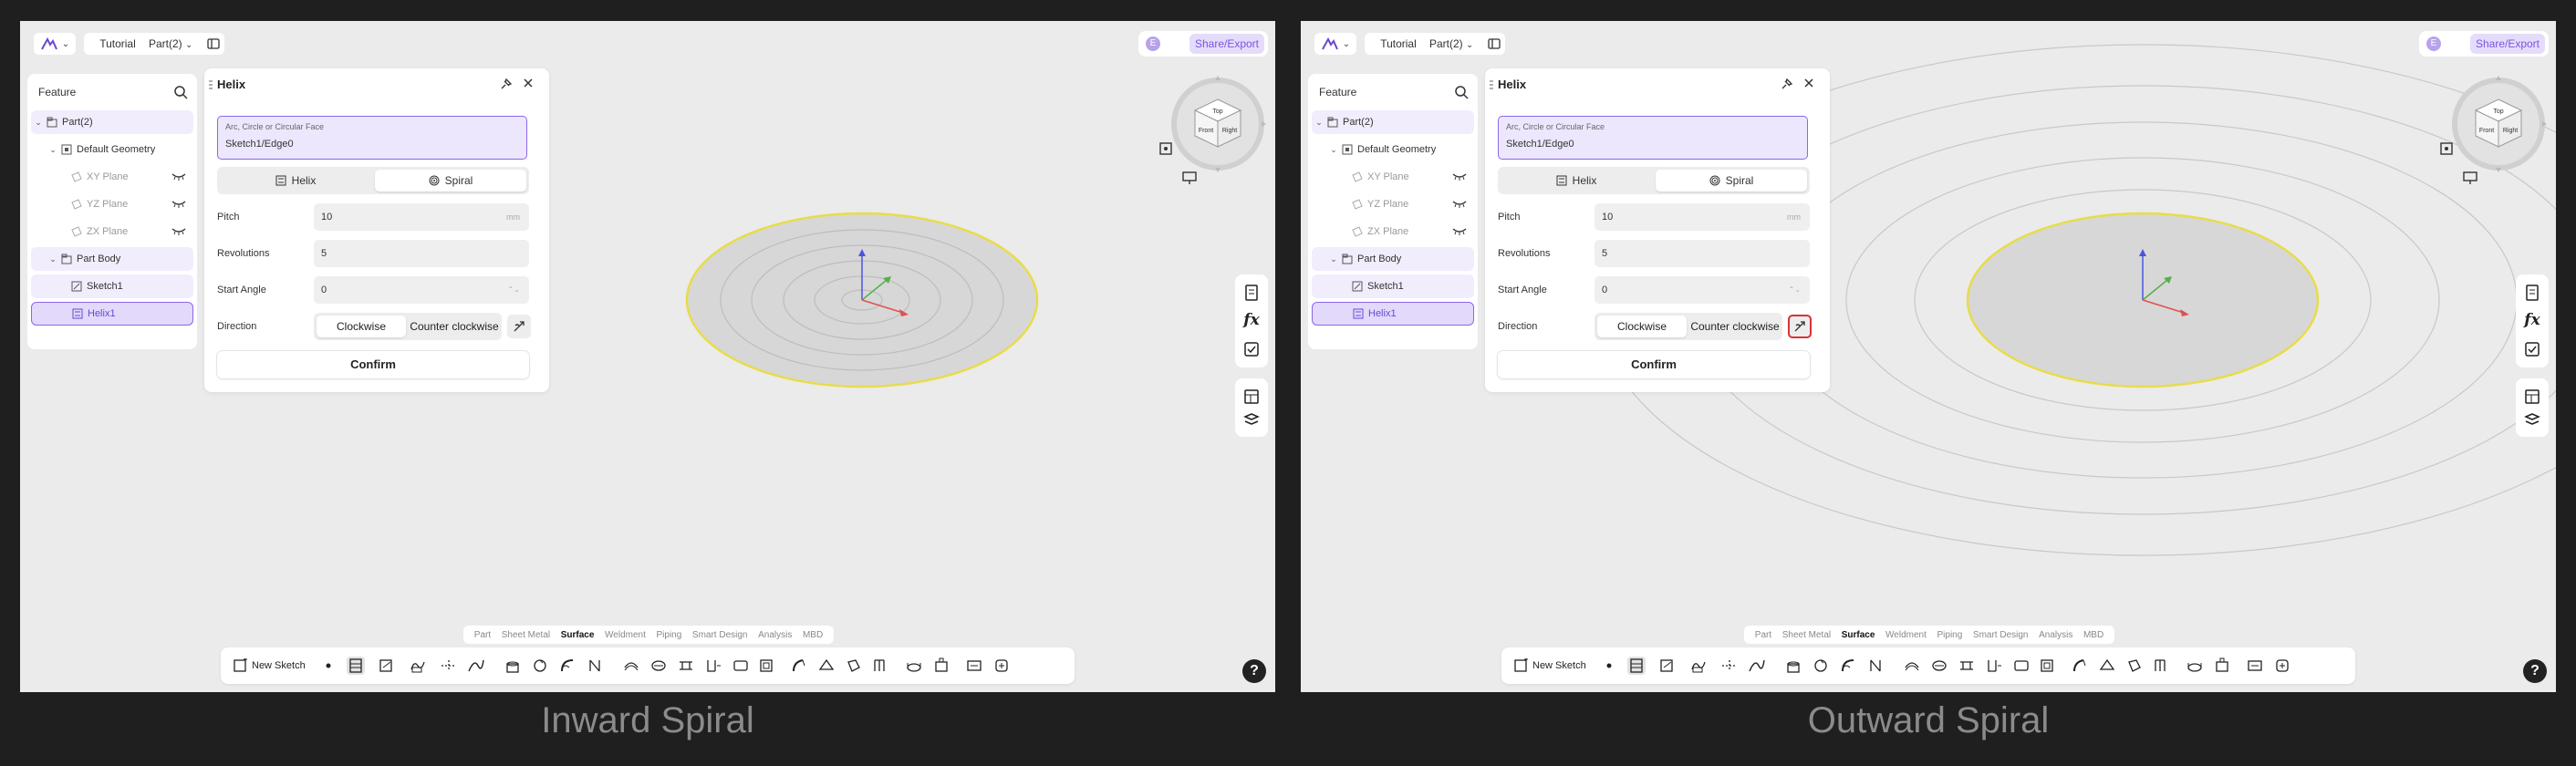 Image resolution: width=2576 pixels, height=766 pixels. I want to click on display-mode-icon, so click(2470, 178).